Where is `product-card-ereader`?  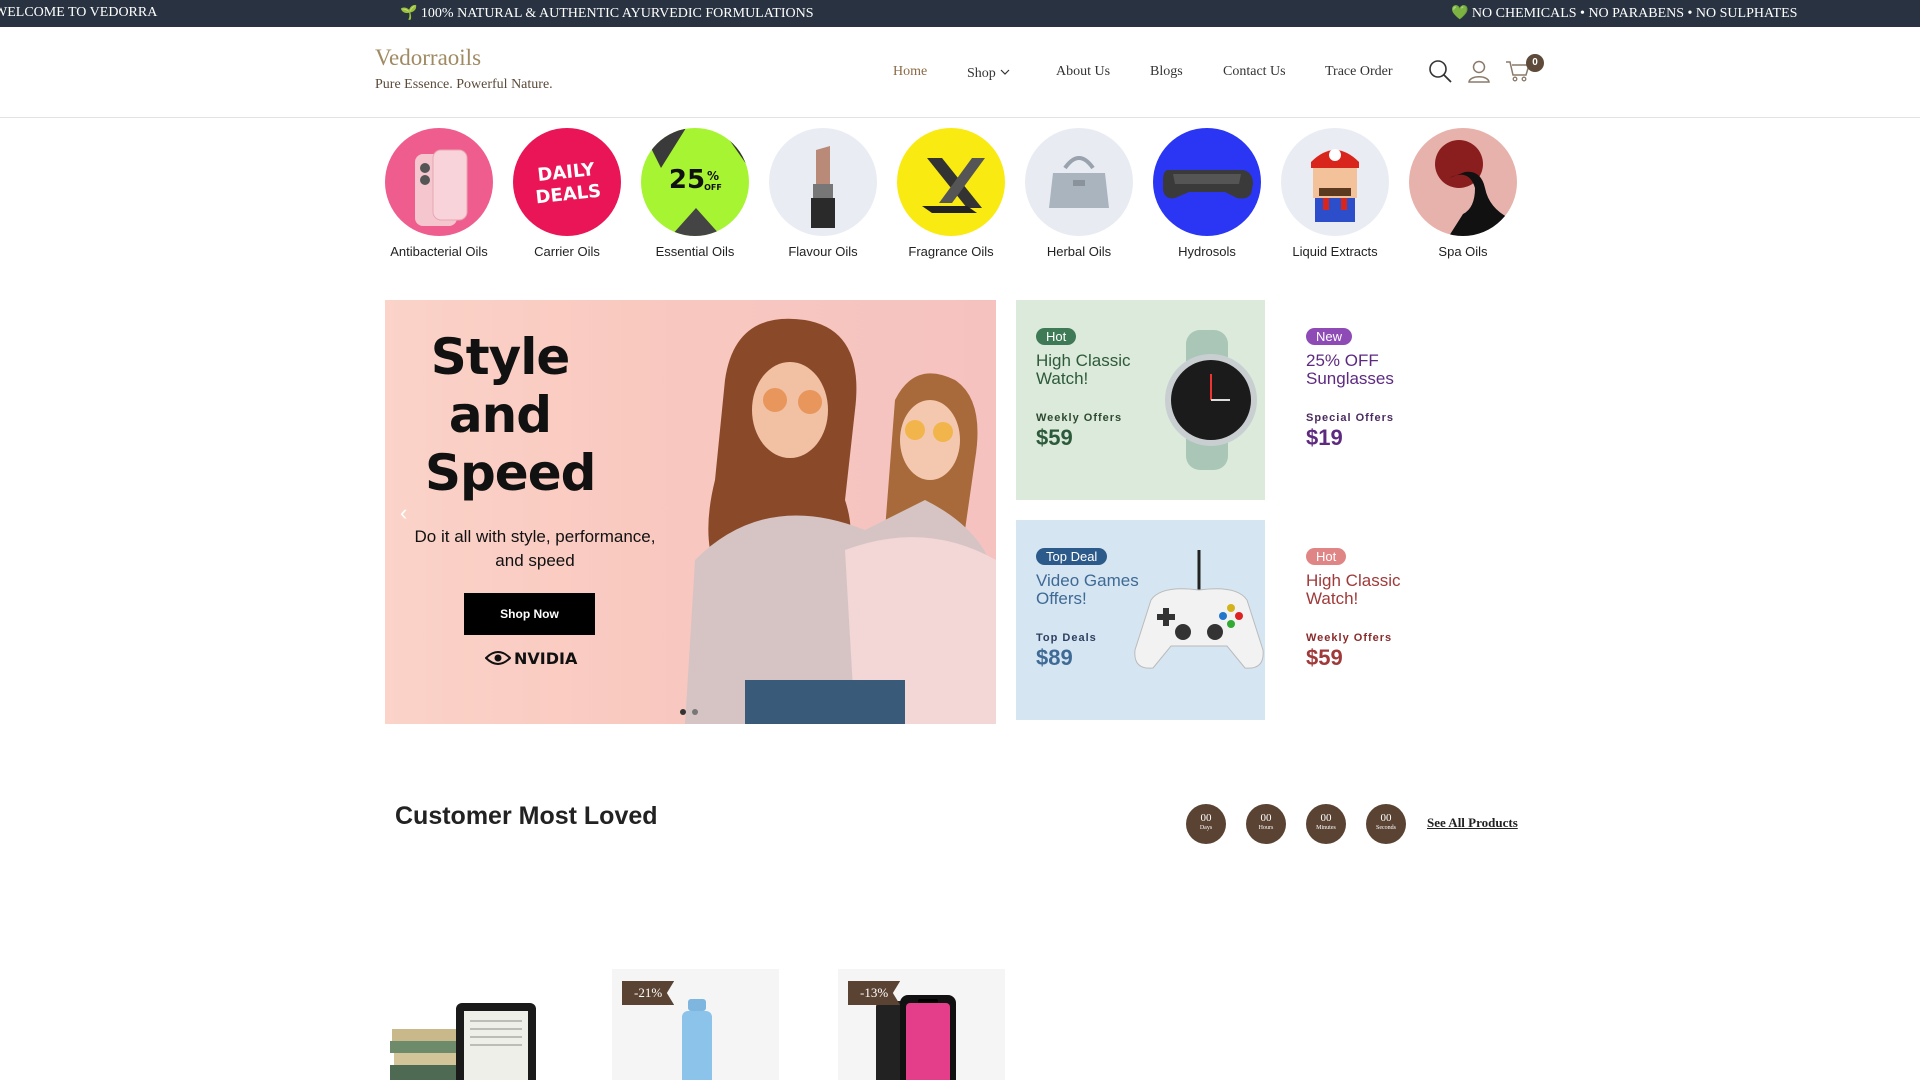 product-card-ereader is located at coordinates (469, 1024).